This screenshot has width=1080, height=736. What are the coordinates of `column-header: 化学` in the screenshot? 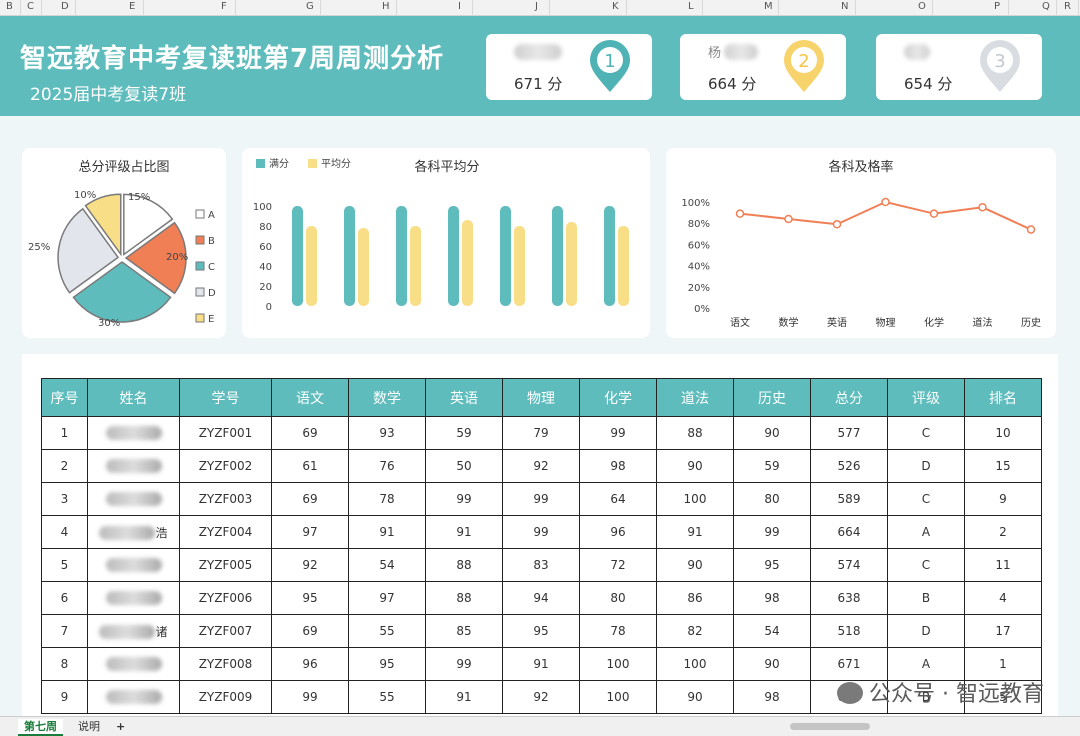 It's located at (618, 397).